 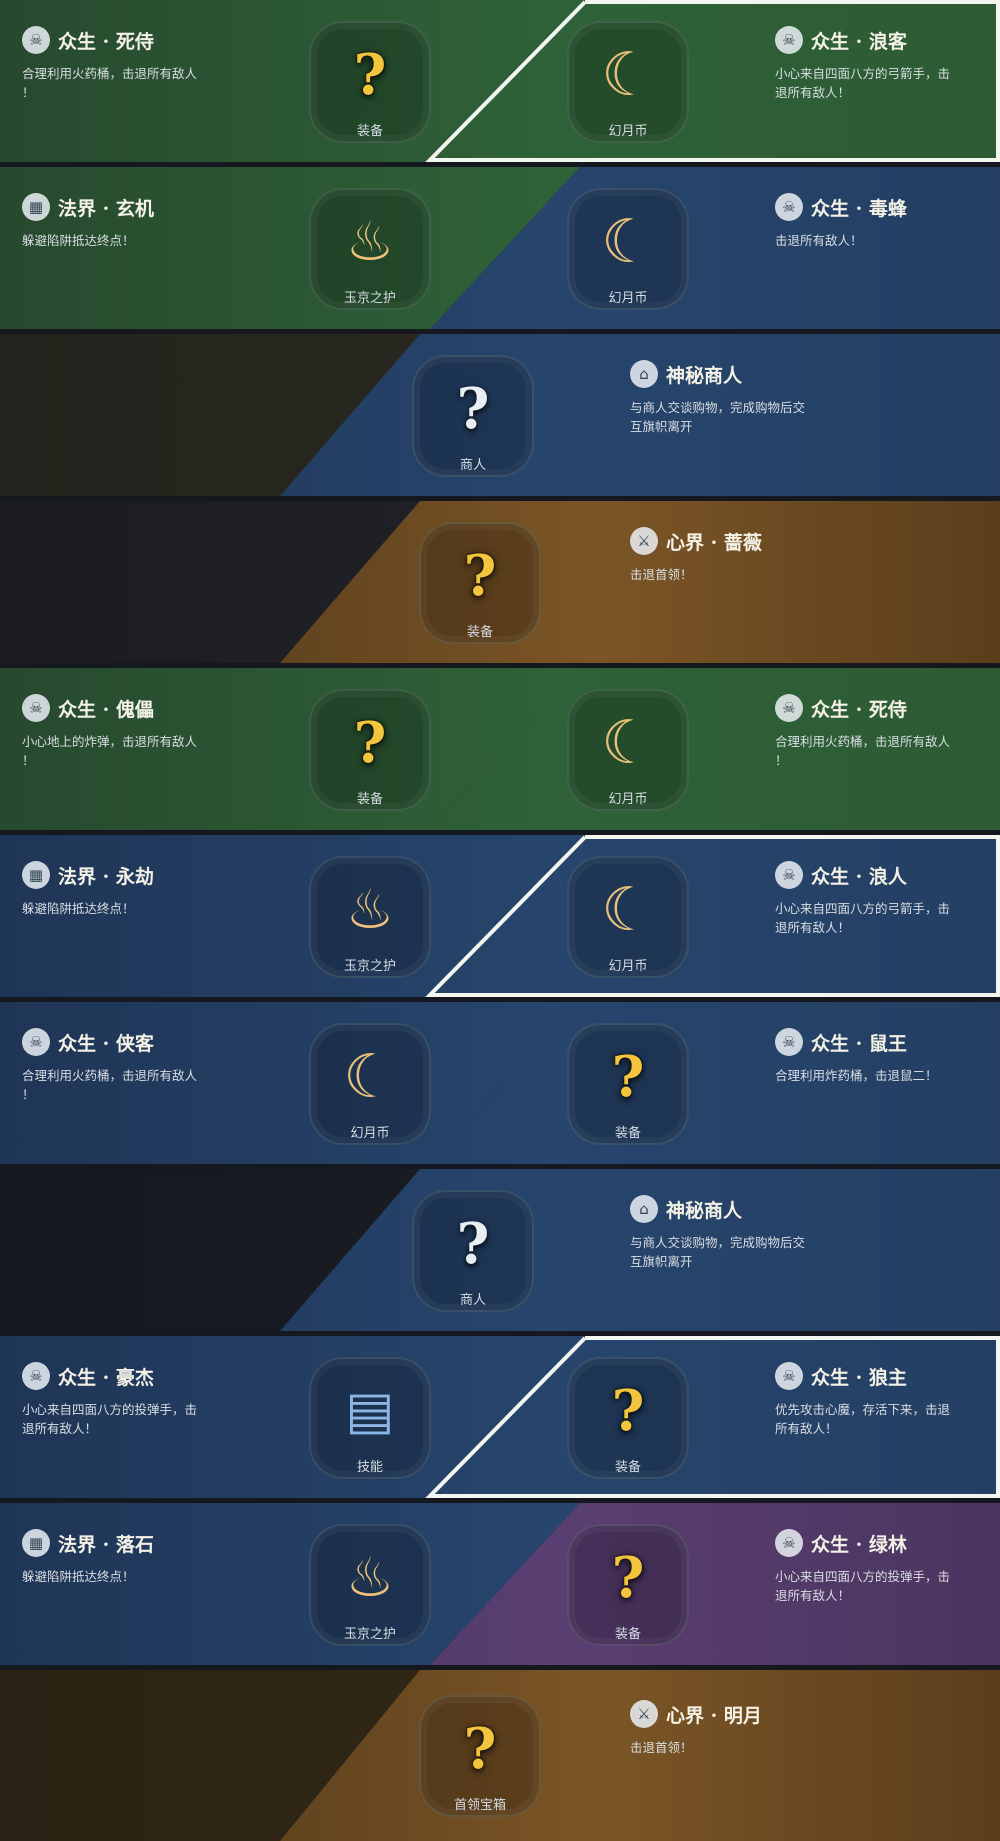 I want to click on event-title: 众生 · 傀儡, so click(x=106, y=709).